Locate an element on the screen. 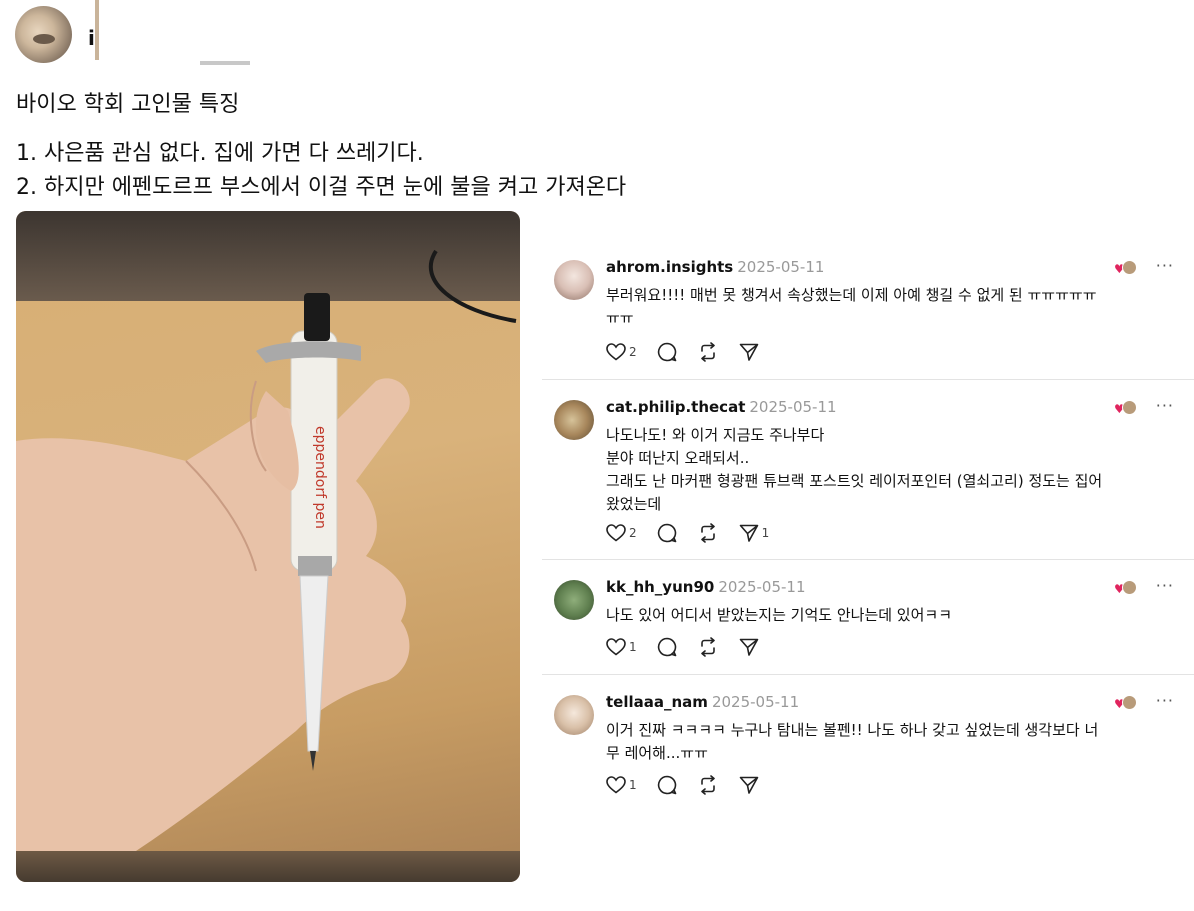 The width and height of the screenshot is (1194, 911). comment-username: tellaaa_nam is located at coordinates (657, 702).